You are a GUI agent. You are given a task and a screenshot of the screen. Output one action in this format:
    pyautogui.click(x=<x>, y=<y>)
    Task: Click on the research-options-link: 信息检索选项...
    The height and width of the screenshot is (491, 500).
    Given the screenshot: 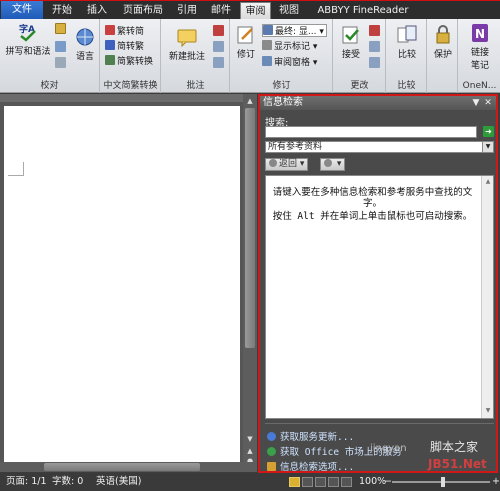 What is the action you would take?
    pyautogui.click(x=310, y=466)
    